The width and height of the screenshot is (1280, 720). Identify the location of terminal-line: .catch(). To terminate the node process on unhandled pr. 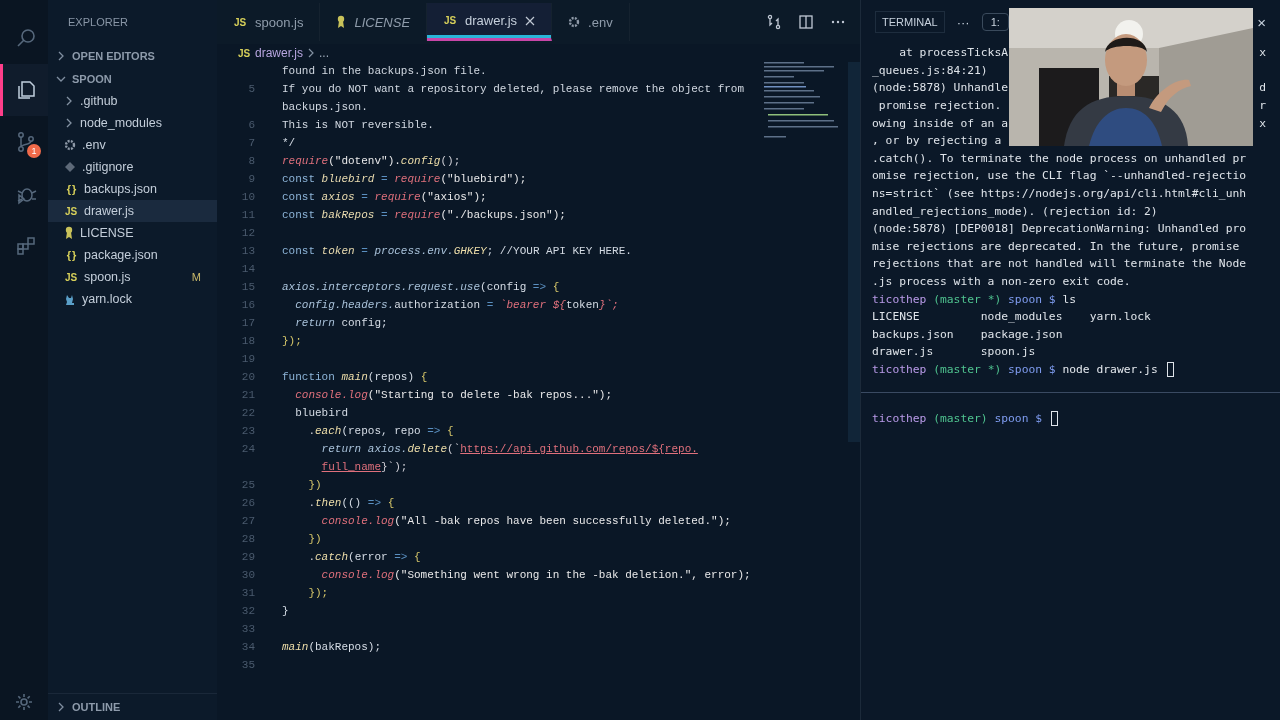
(1059, 158).